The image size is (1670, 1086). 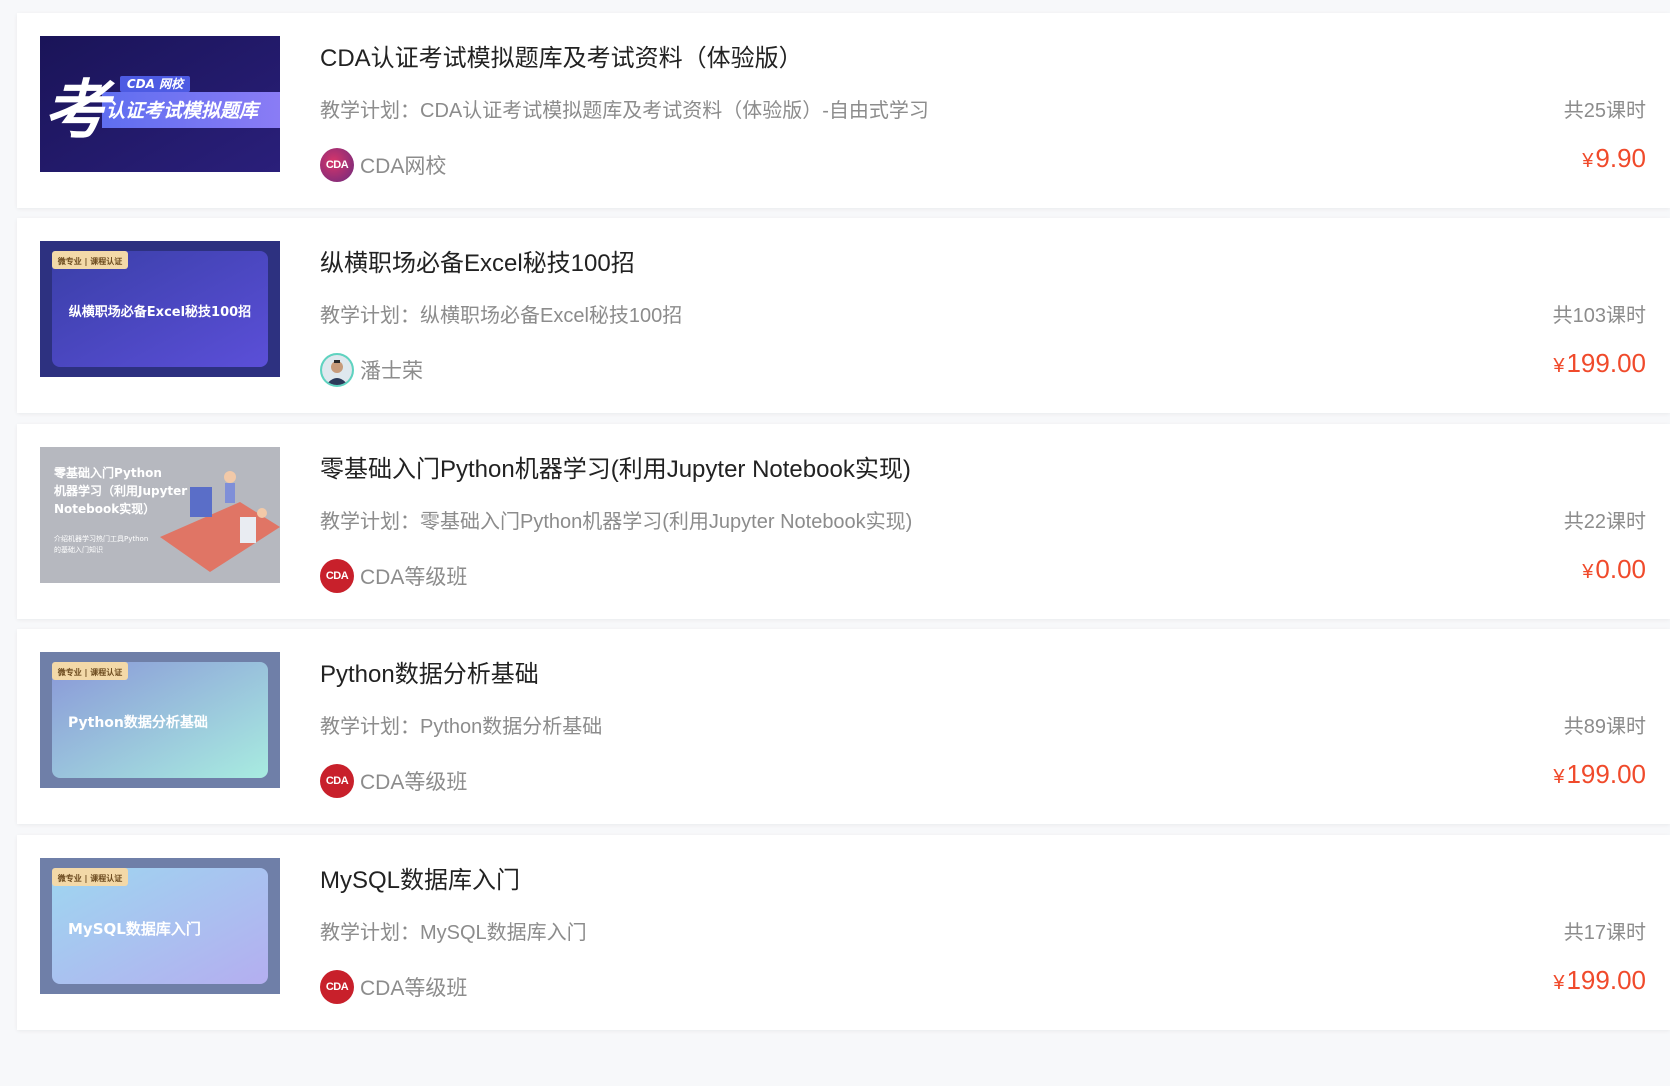 I want to click on course-thumbnail: 微专业 | 课程认证 纵横职场必备Excel秘技100招, so click(x=160, y=309).